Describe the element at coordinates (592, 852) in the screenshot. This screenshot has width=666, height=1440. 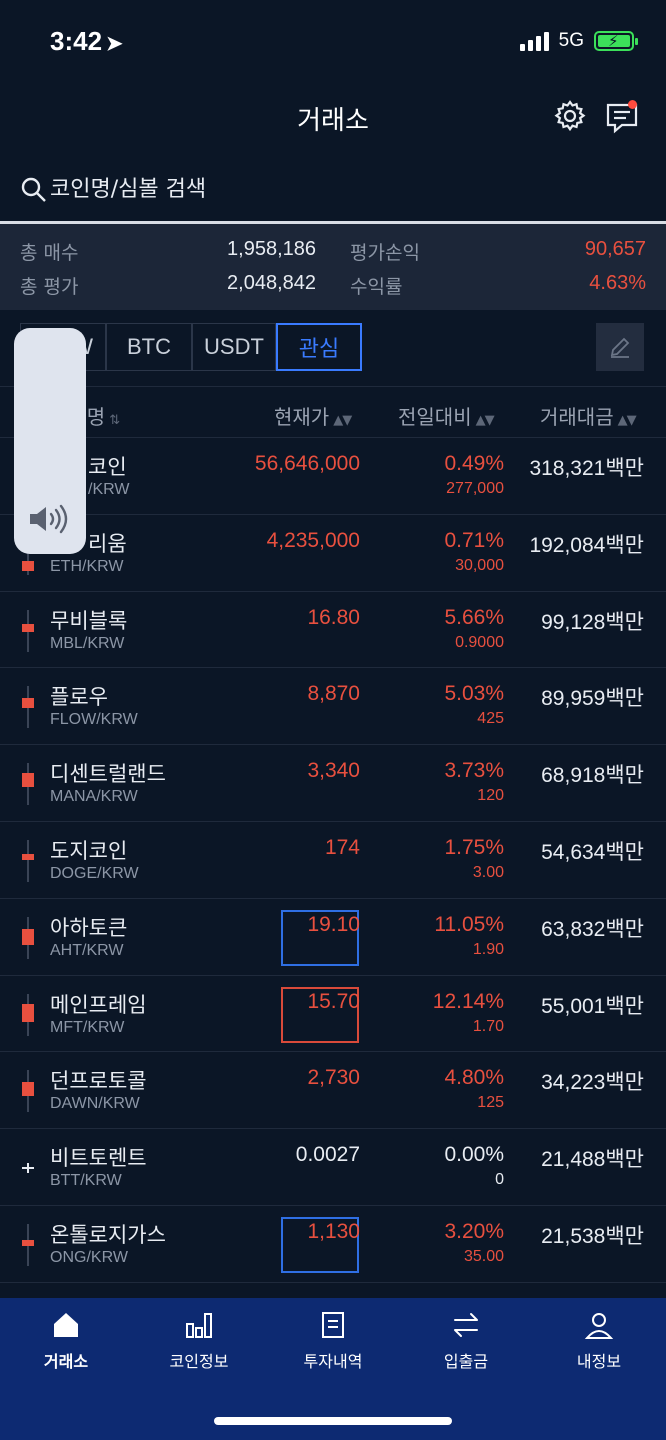
I see `trade-volume: 54,634백만` at that location.